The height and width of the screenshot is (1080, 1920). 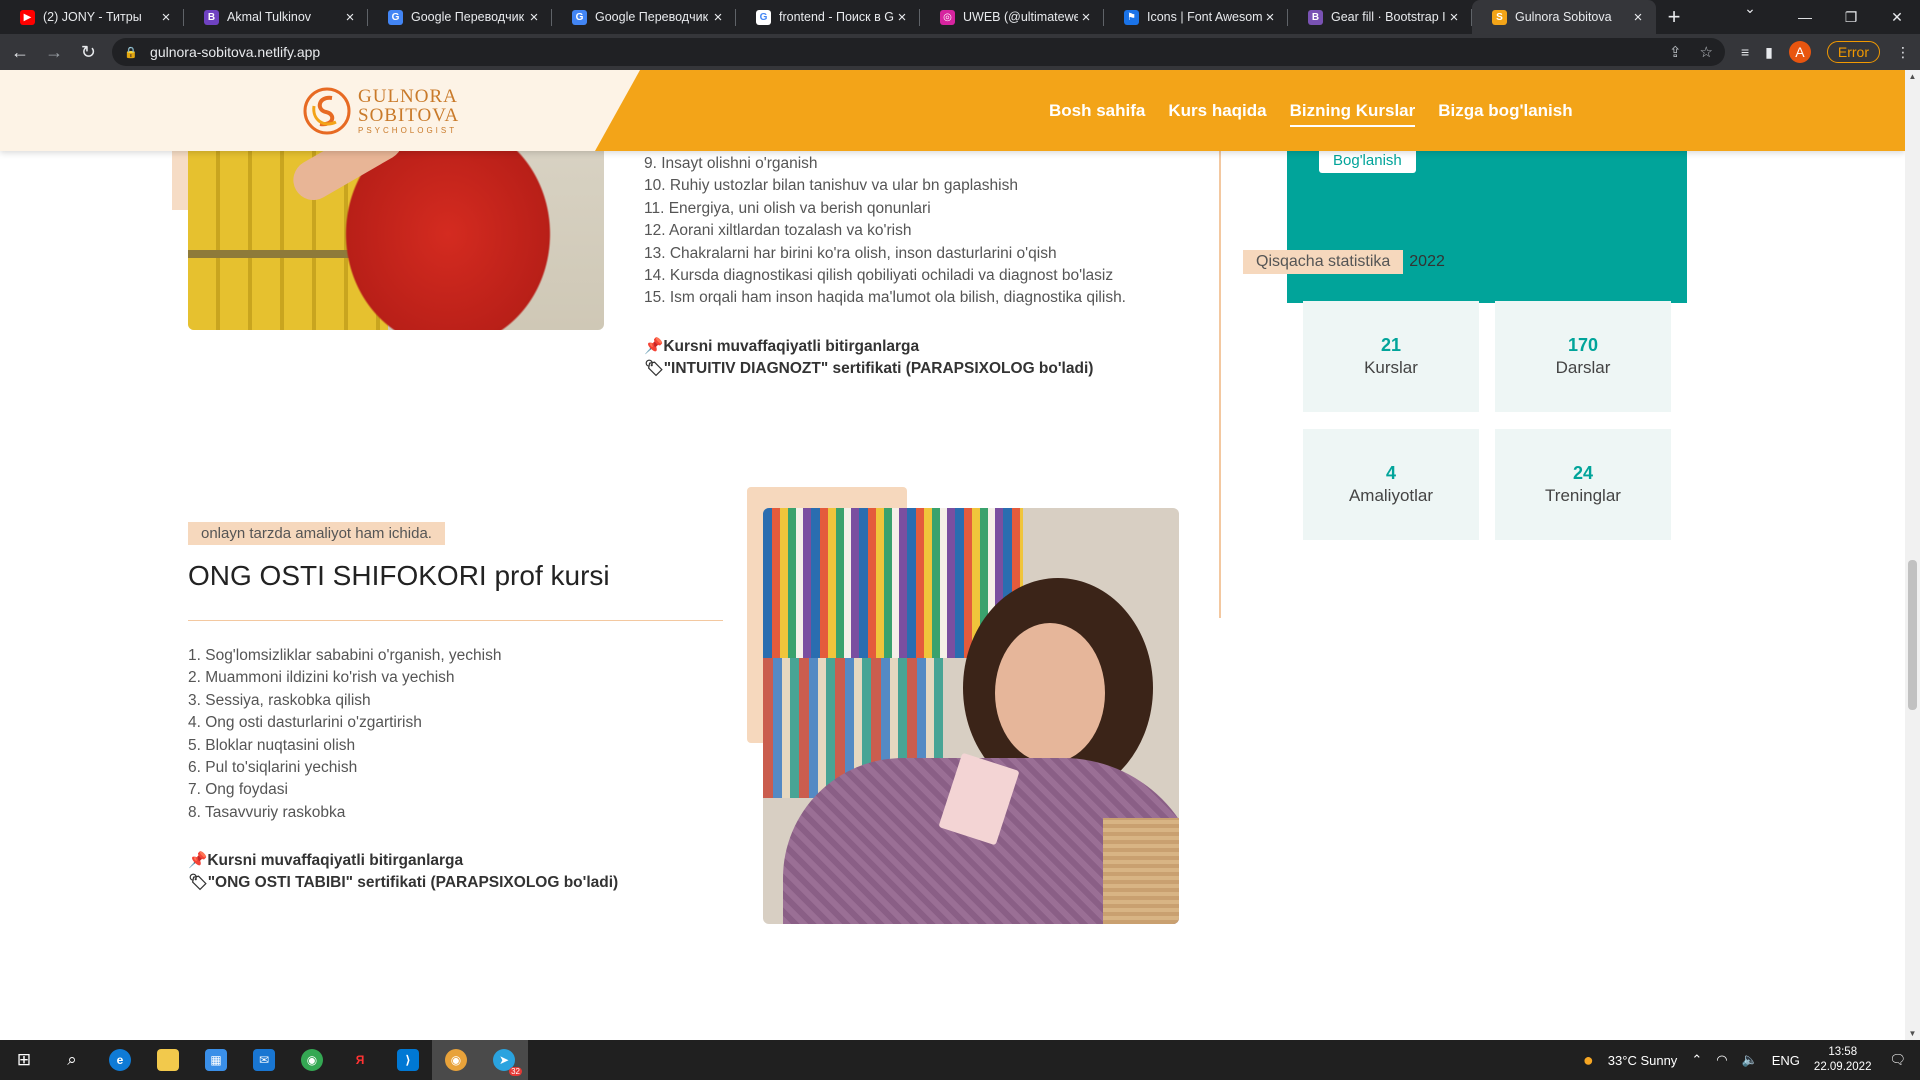 What do you see at coordinates (264, 1060) in the screenshot?
I see `mail-icon: ✉` at bounding box center [264, 1060].